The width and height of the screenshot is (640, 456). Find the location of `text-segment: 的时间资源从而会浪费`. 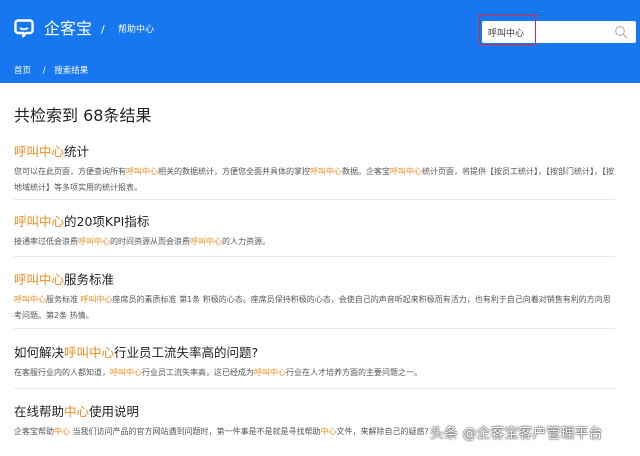

text-segment: 的时间资源从而会浪费 is located at coordinates (150, 241).